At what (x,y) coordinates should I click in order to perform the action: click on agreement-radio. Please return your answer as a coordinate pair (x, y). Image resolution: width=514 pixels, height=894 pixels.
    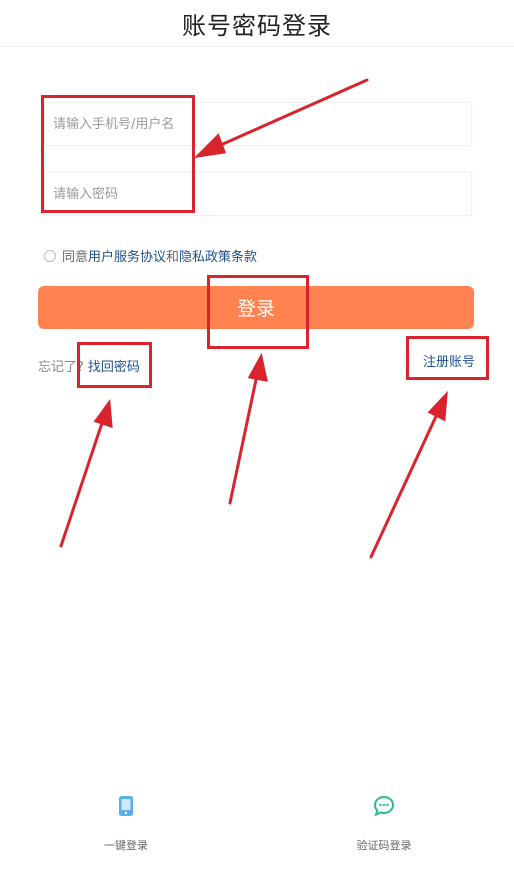
    Looking at the image, I should click on (50, 255).